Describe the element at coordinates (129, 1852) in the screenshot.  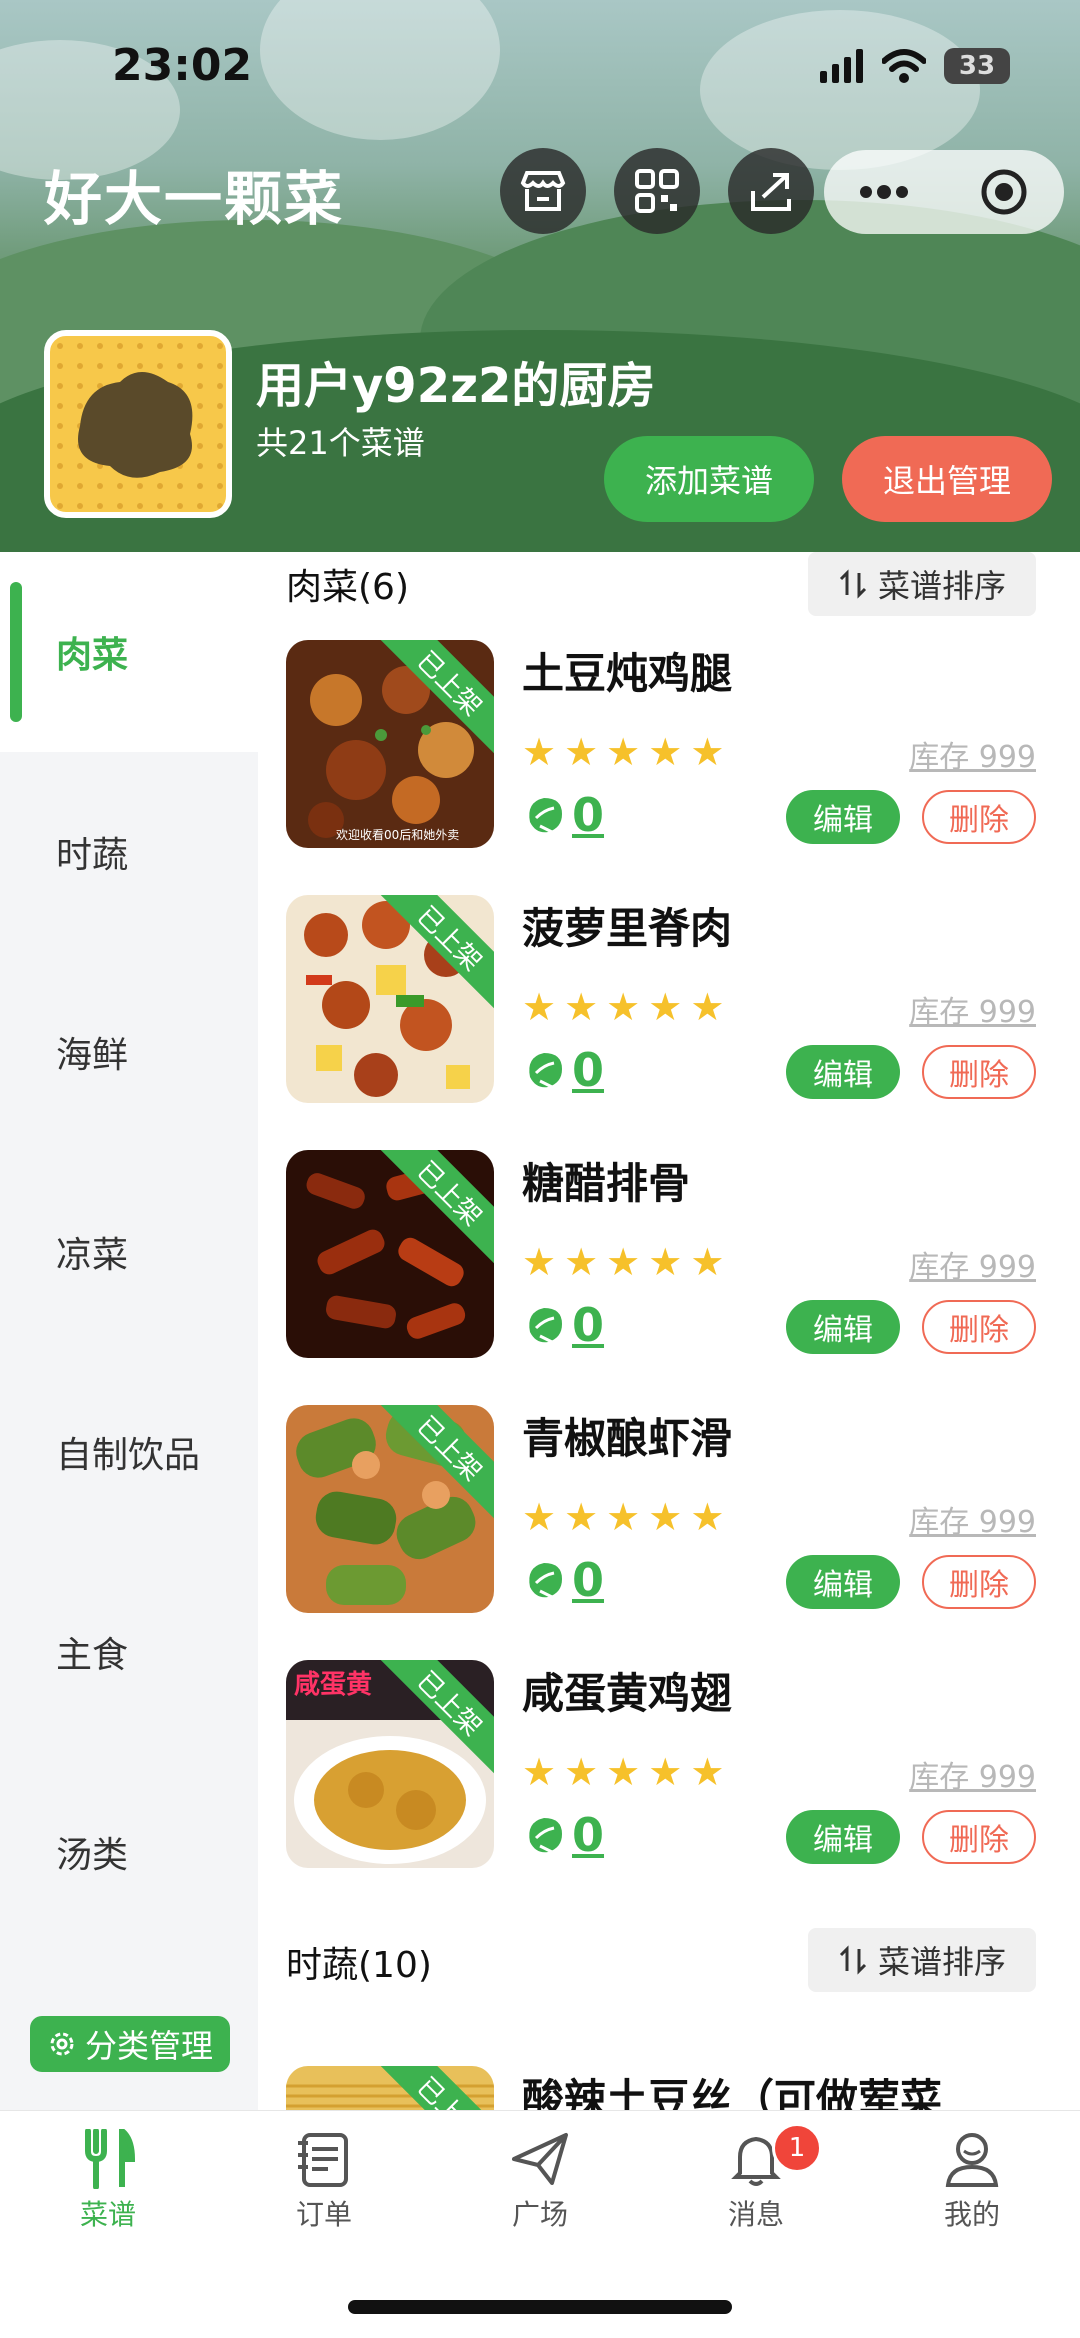
I see `sidebar-item-soups: 汤类` at that location.